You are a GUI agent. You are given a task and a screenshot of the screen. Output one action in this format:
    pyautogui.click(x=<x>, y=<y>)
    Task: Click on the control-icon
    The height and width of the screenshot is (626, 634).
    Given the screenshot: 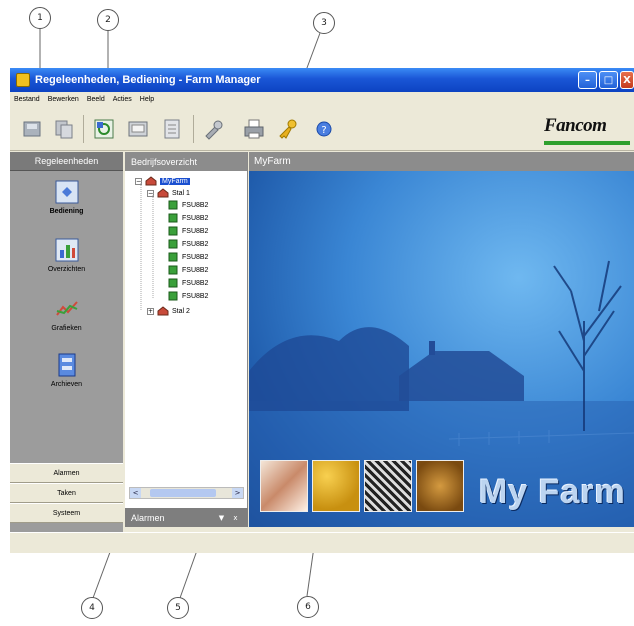 What is the action you would take?
    pyautogui.click(x=67, y=192)
    